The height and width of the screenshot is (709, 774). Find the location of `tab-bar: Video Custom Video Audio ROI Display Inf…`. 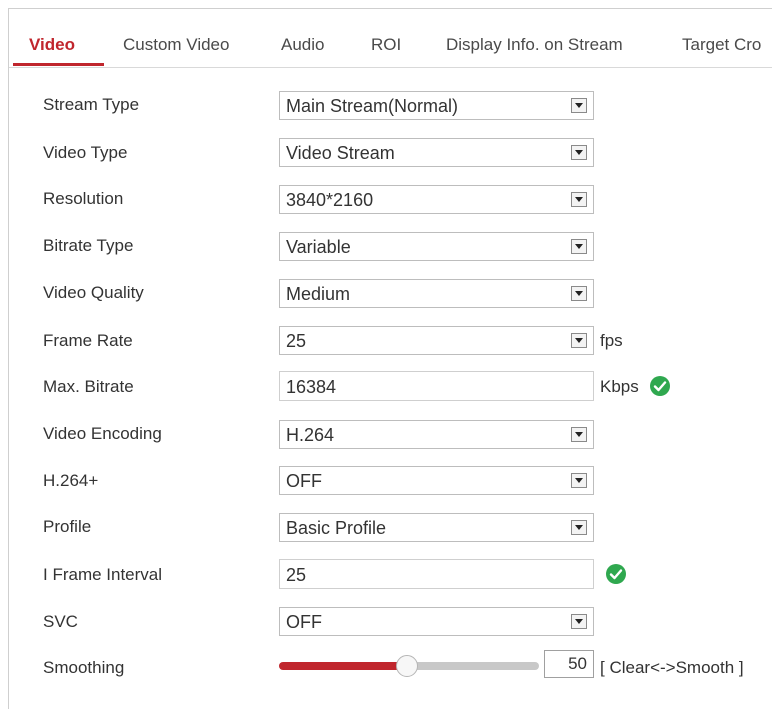

tab-bar: Video Custom Video Audio ROI Display Inf… is located at coordinates (390, 38).